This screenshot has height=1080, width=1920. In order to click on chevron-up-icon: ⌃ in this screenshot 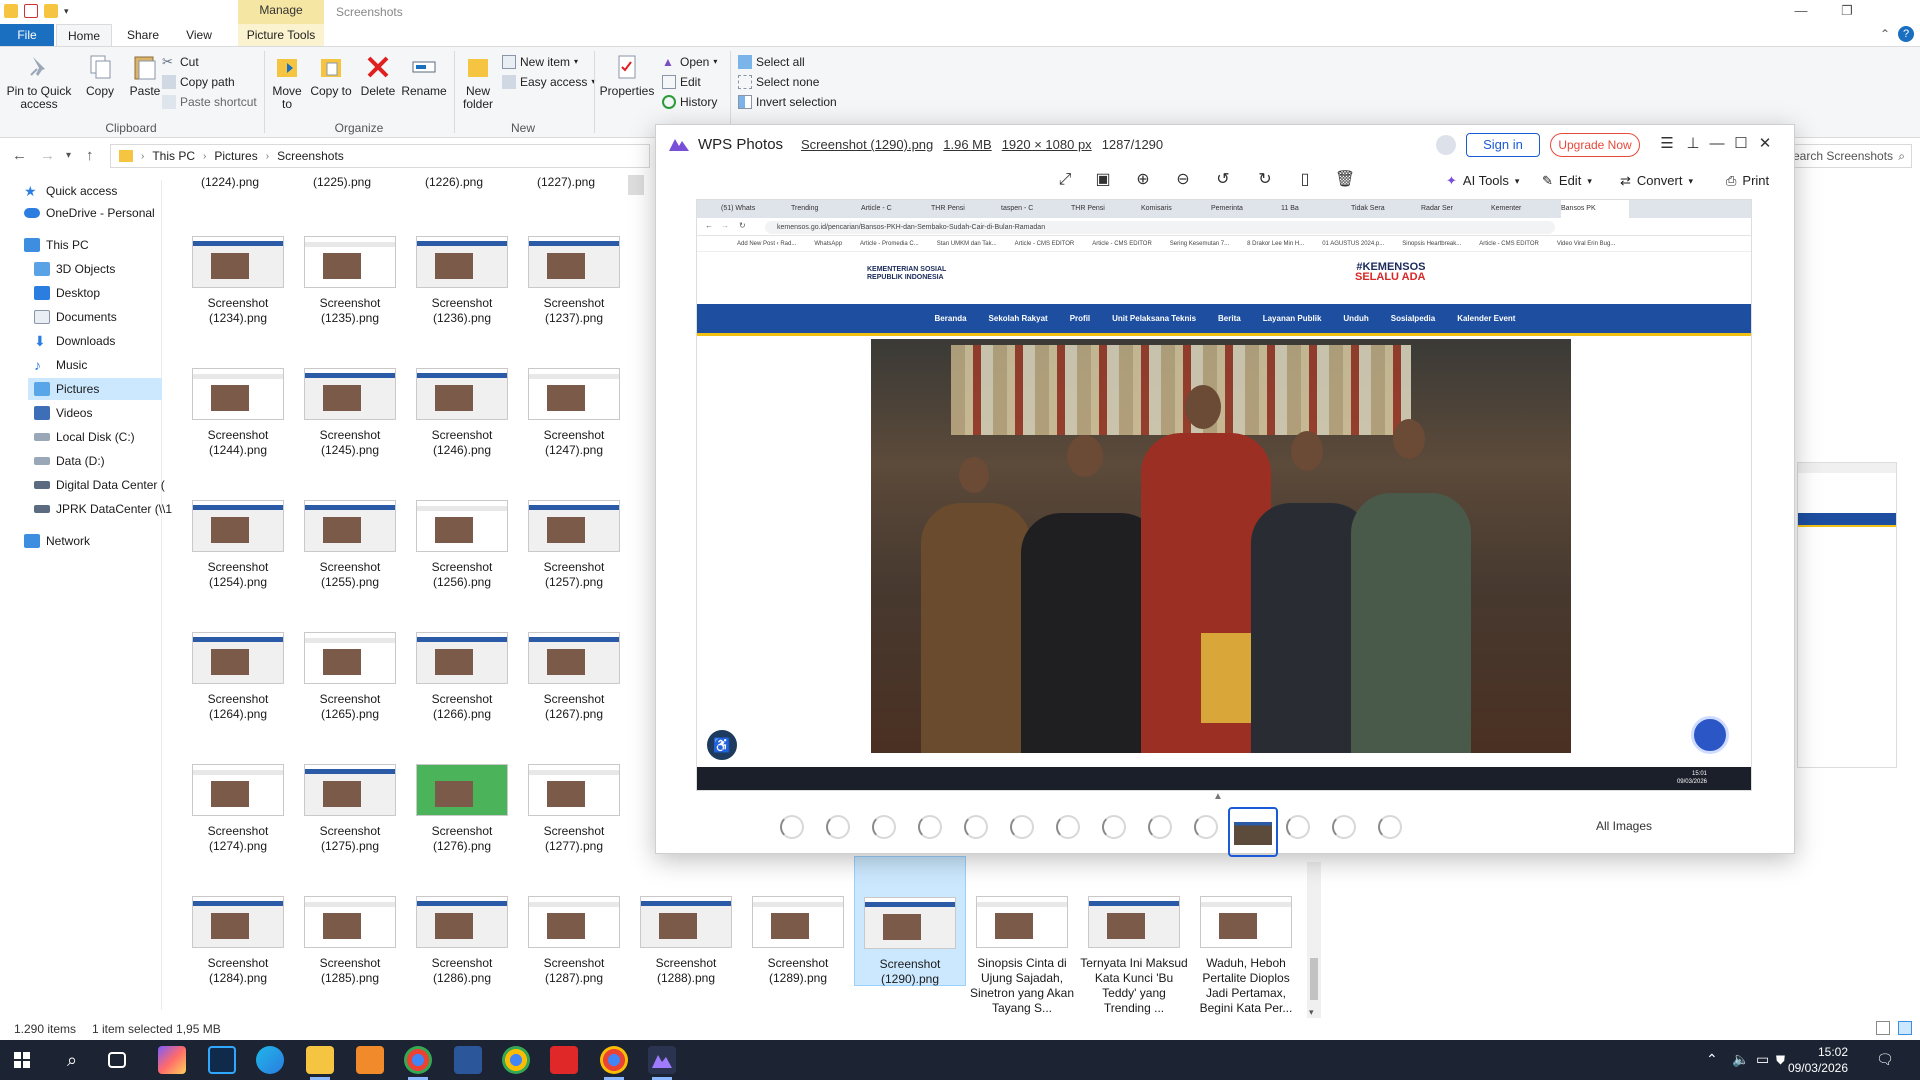, I will do `click(1712, 1059)`.